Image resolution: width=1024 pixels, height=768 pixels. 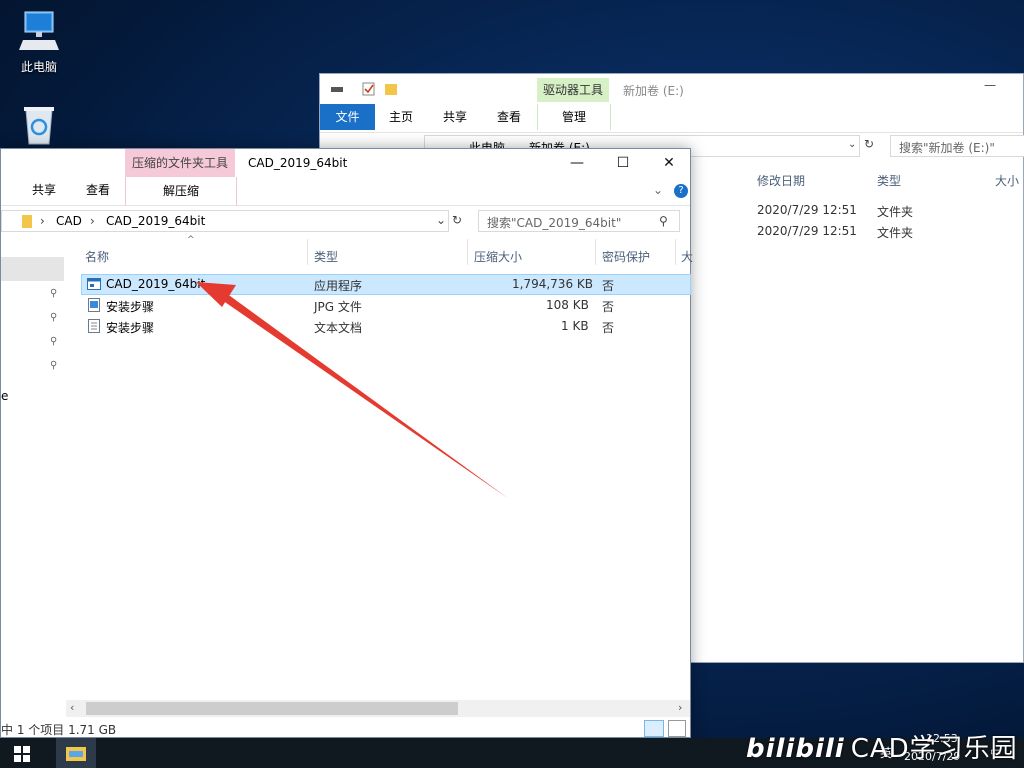 What do you see at coordinates (39, 30) in the screenshot?
I see `computer-icon` at bounding box center [39, 30].